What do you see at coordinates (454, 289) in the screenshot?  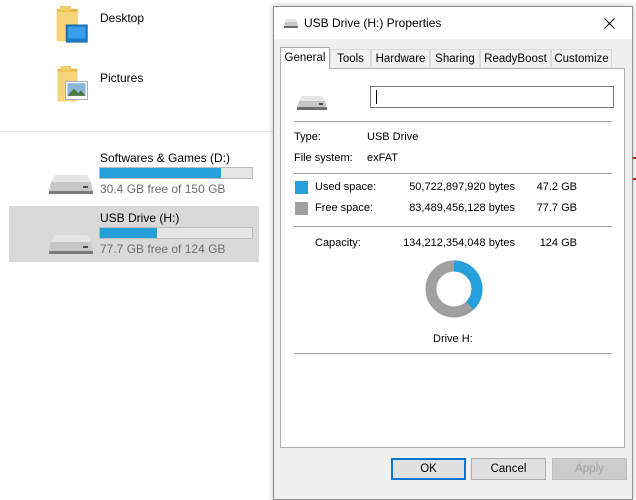 I see `usage-donut-chart` at bounding box center [454, 289].